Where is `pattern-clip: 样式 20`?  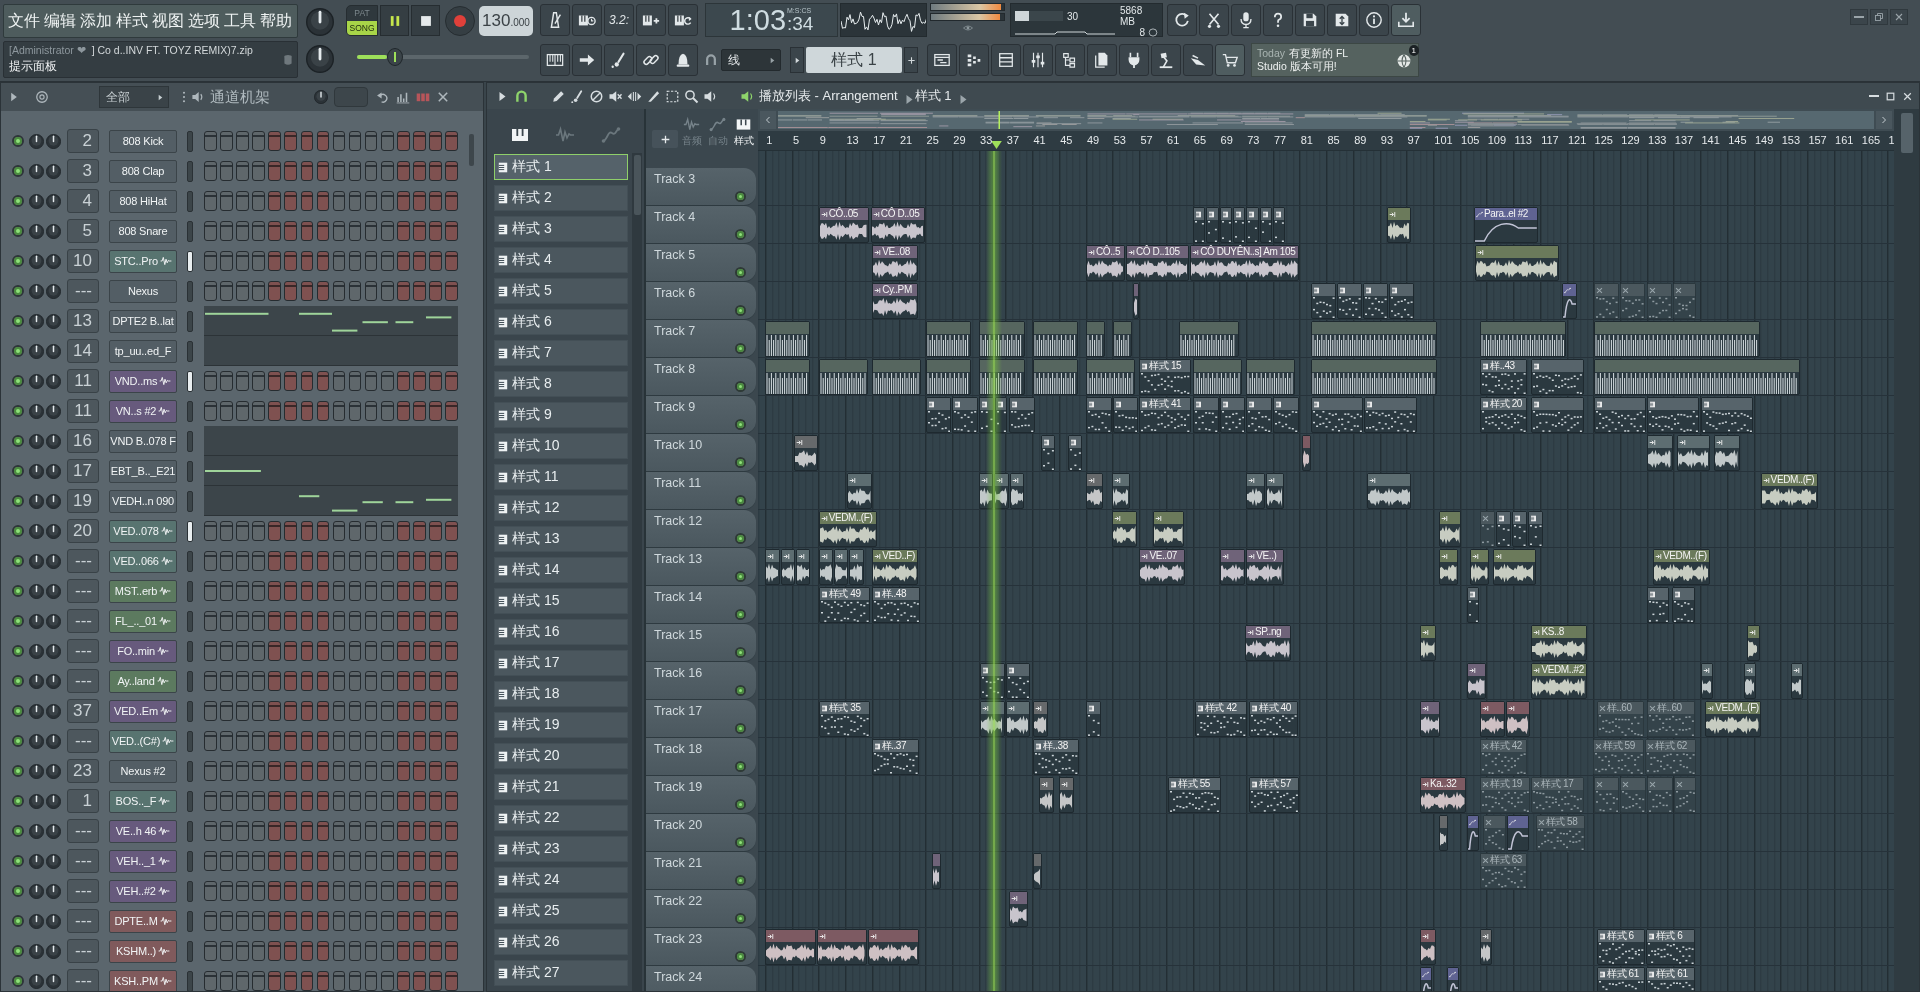 pattern-clip: 样式 20 is located at coordinates (1504, 415).